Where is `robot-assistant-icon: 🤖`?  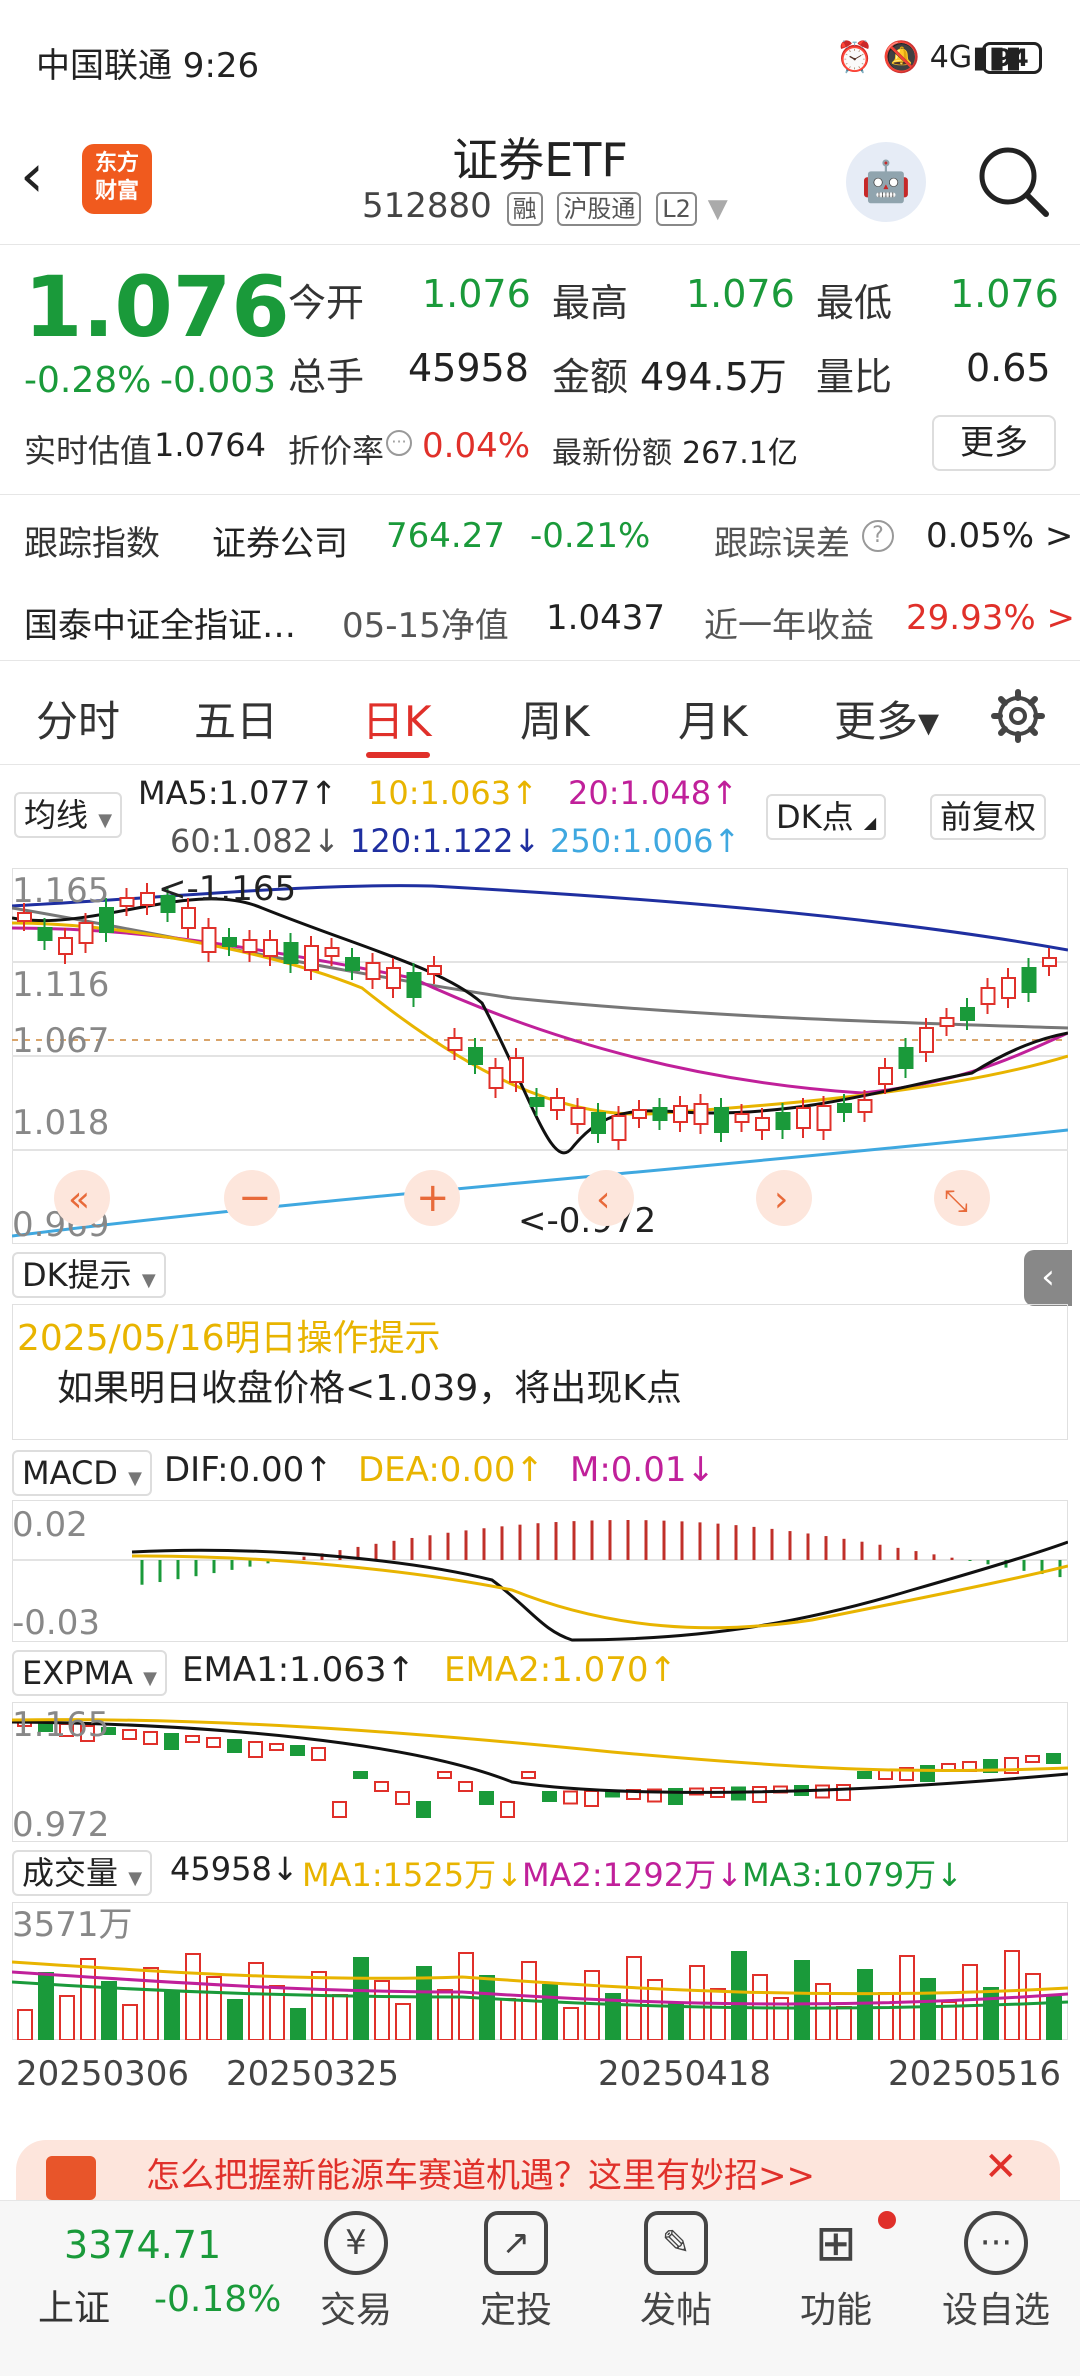 robot-assistant-icon: 🤖 is located at coordinates (886, 182).